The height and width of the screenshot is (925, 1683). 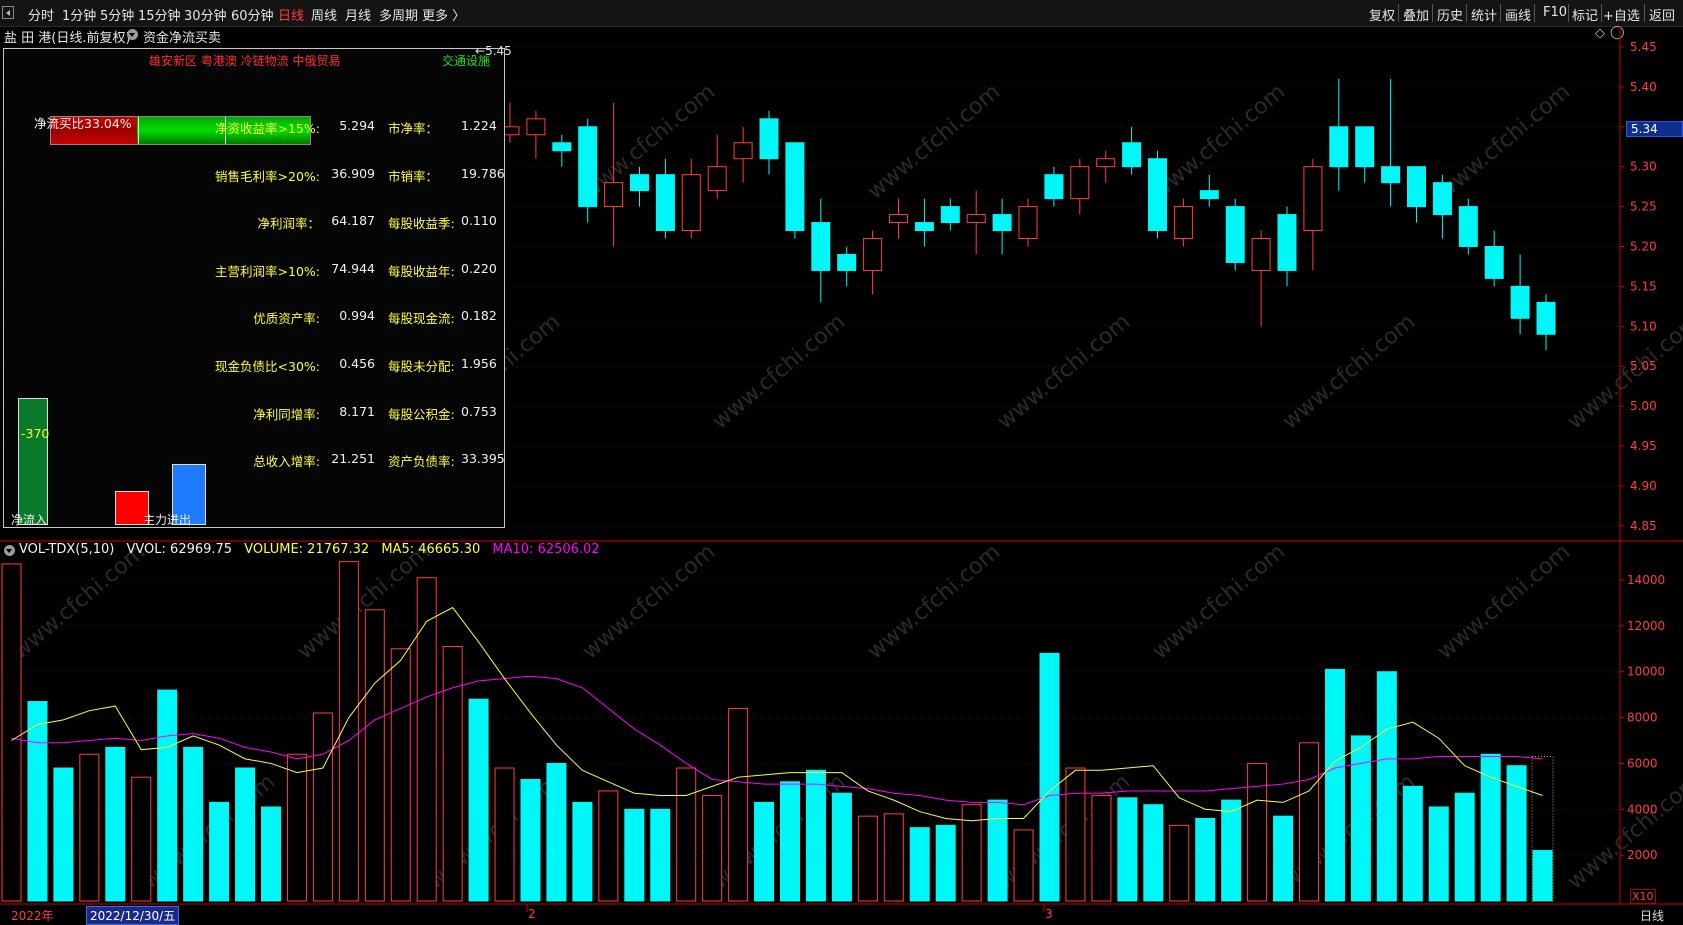 I want to click on main-flow-label: 主力进出, so click(x=167, y=520).